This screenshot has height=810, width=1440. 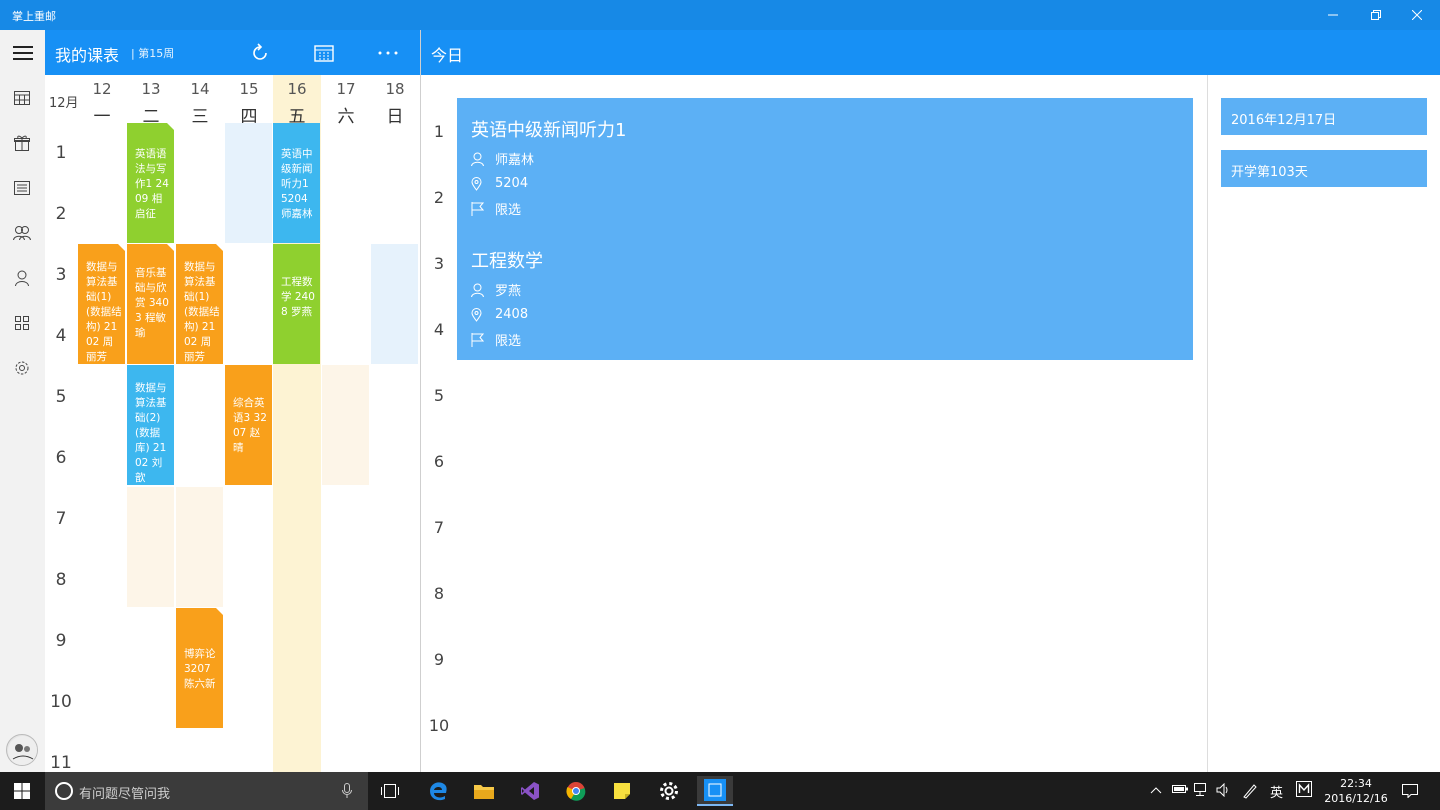 What do you see at coordinates (508, 291) in the screenshot?
I see `teacher-name: 罗燕` at bounding box center [508, 291].